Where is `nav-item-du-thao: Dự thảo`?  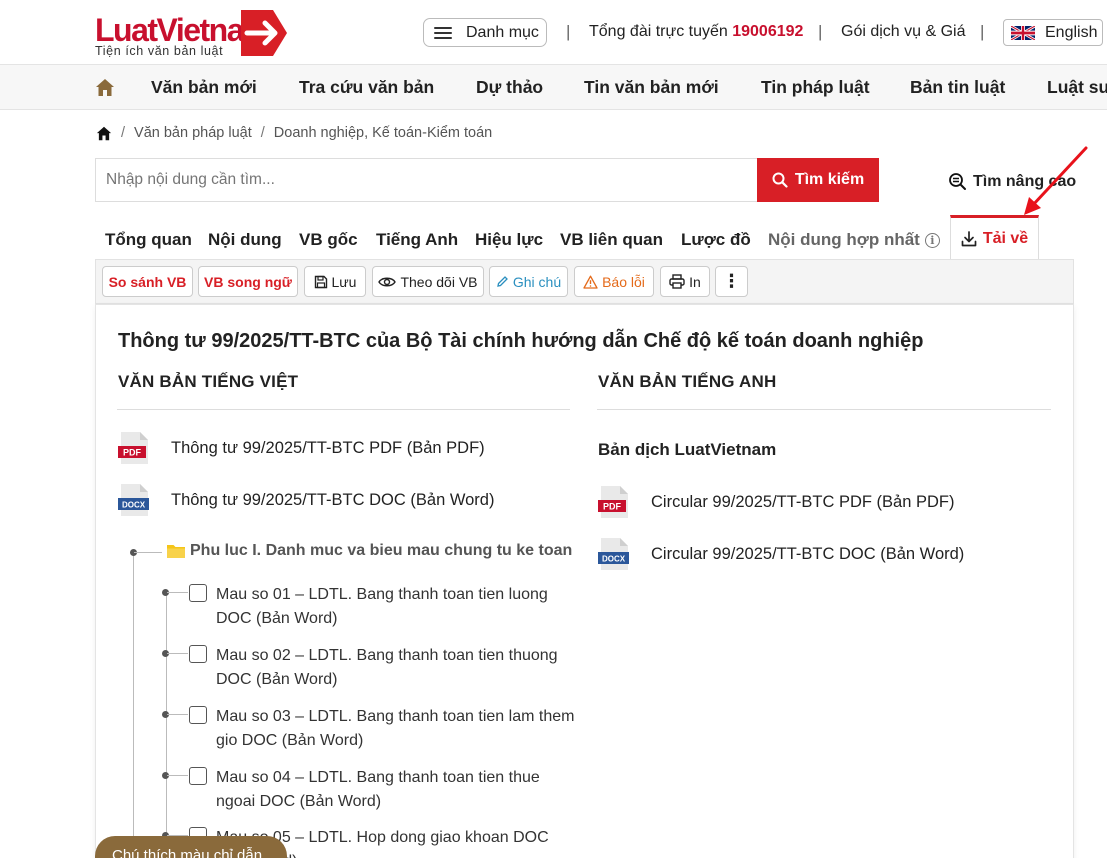 nav-item-du-thao: Dự thảo is located at coordinates (509, 87).